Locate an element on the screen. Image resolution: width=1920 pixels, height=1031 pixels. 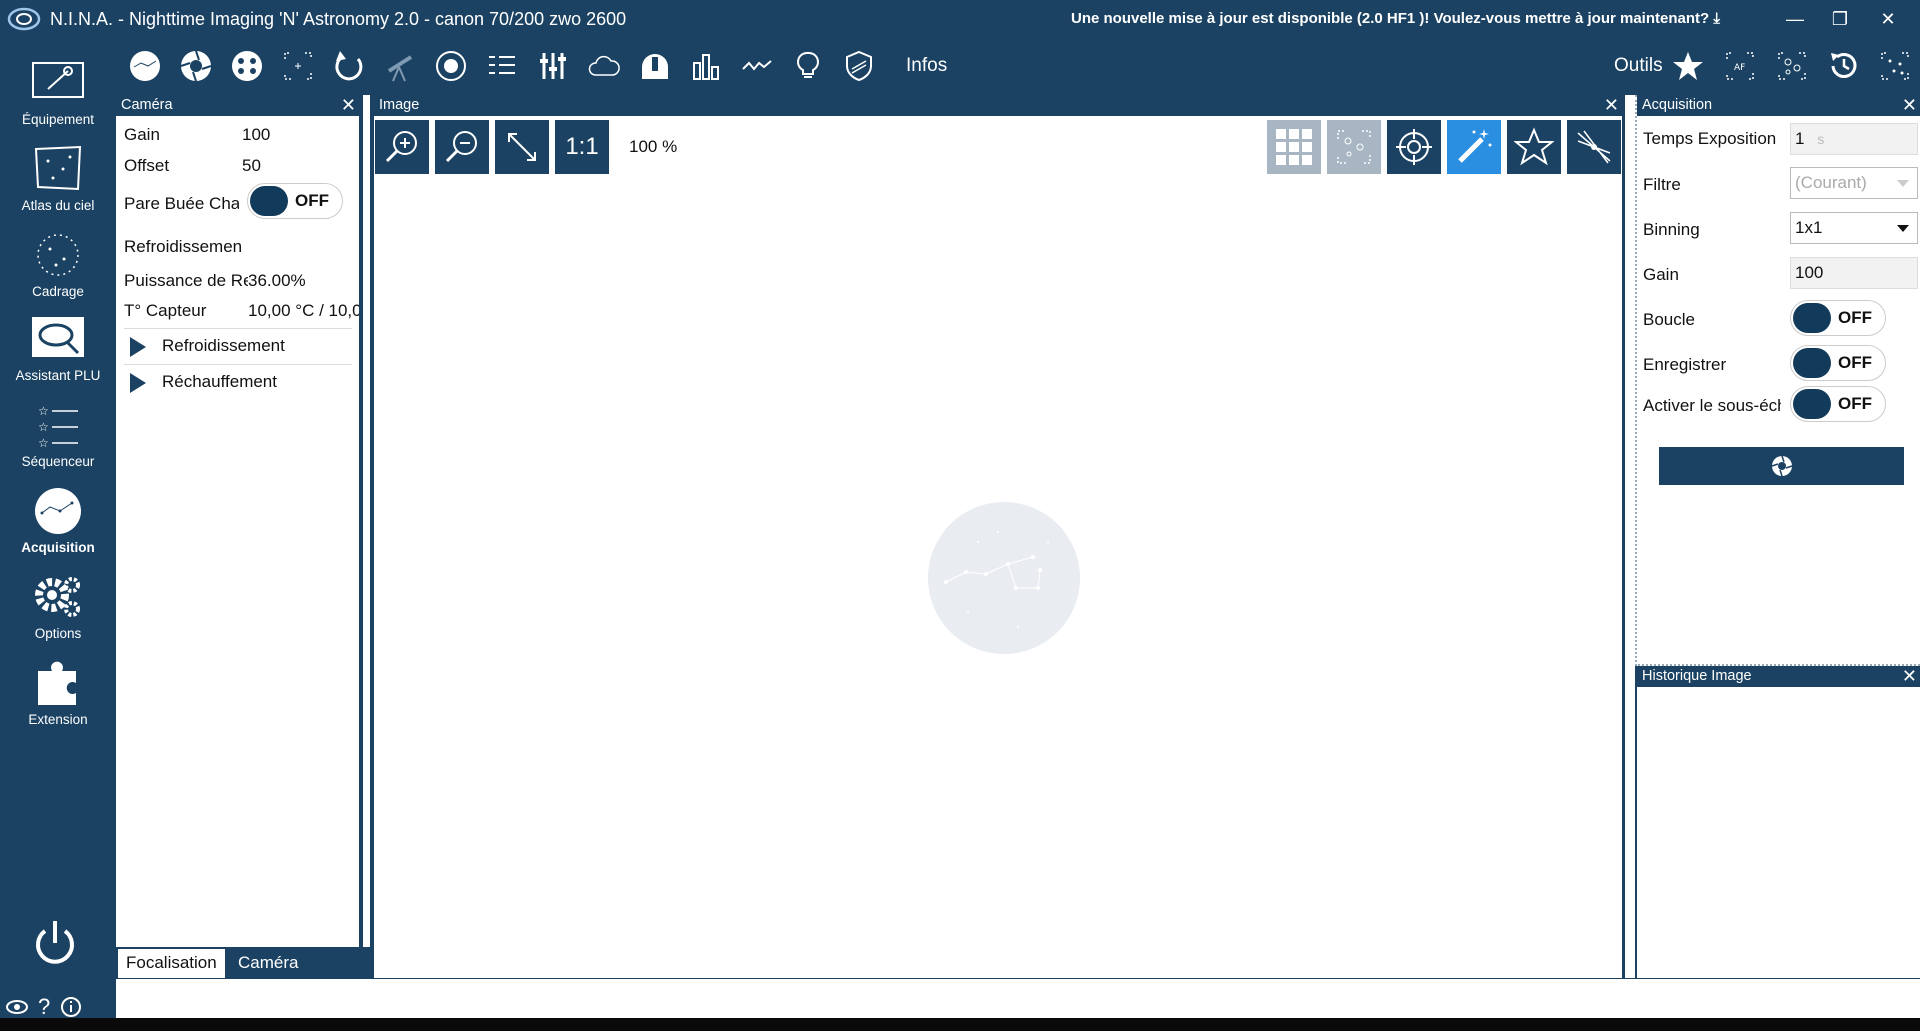
expand-arrow-icon is located at coordinates (138, 383).